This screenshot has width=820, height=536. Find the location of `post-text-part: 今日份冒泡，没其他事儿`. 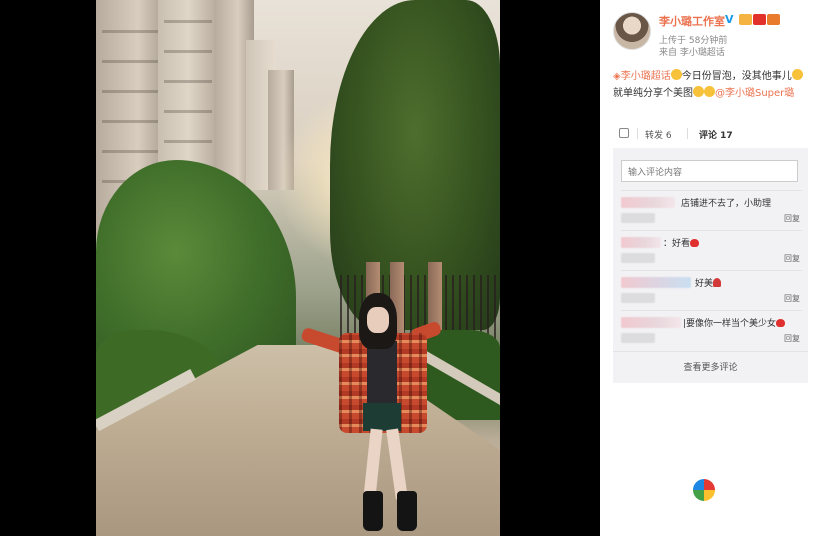

post-text-part: 今日份冒泡，没其他事儿 is located at coordinates (736, 76).